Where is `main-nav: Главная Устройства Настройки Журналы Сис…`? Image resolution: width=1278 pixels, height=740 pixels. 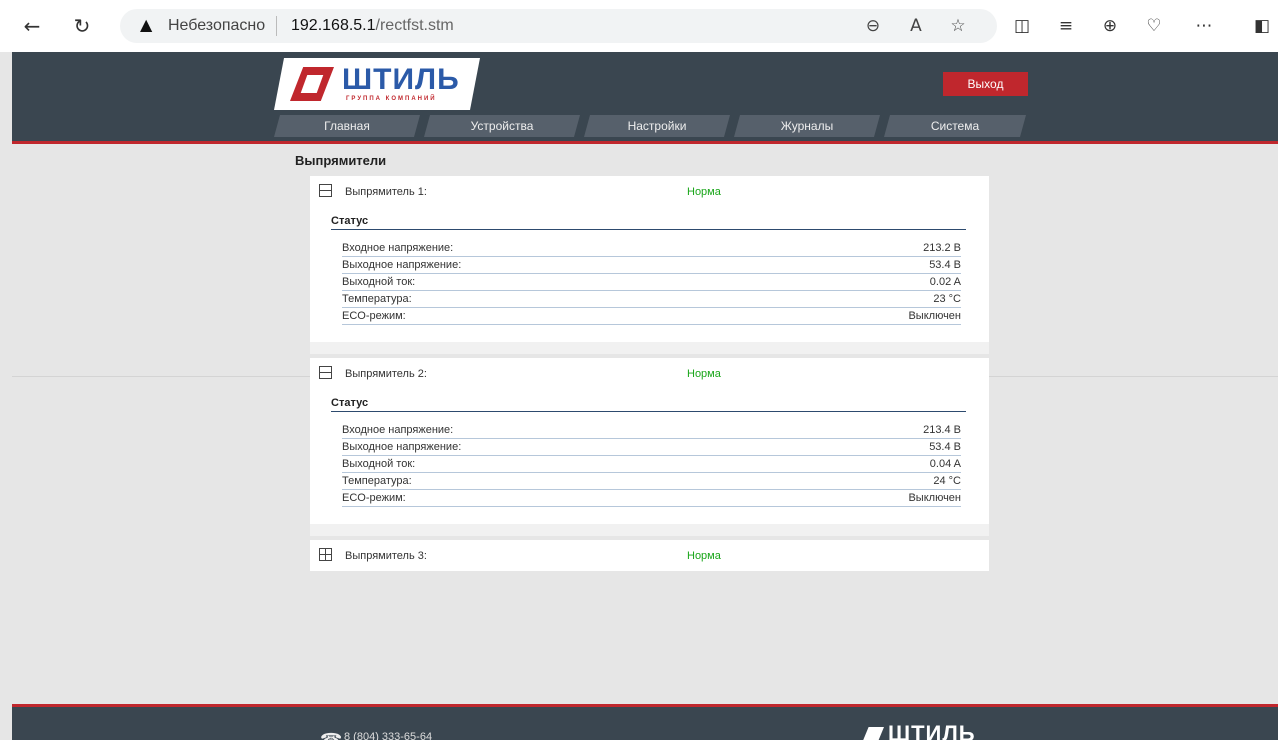 main-nav: Главная Устройства Настройки Журналы Сис… is located at coordinates (650, 126).